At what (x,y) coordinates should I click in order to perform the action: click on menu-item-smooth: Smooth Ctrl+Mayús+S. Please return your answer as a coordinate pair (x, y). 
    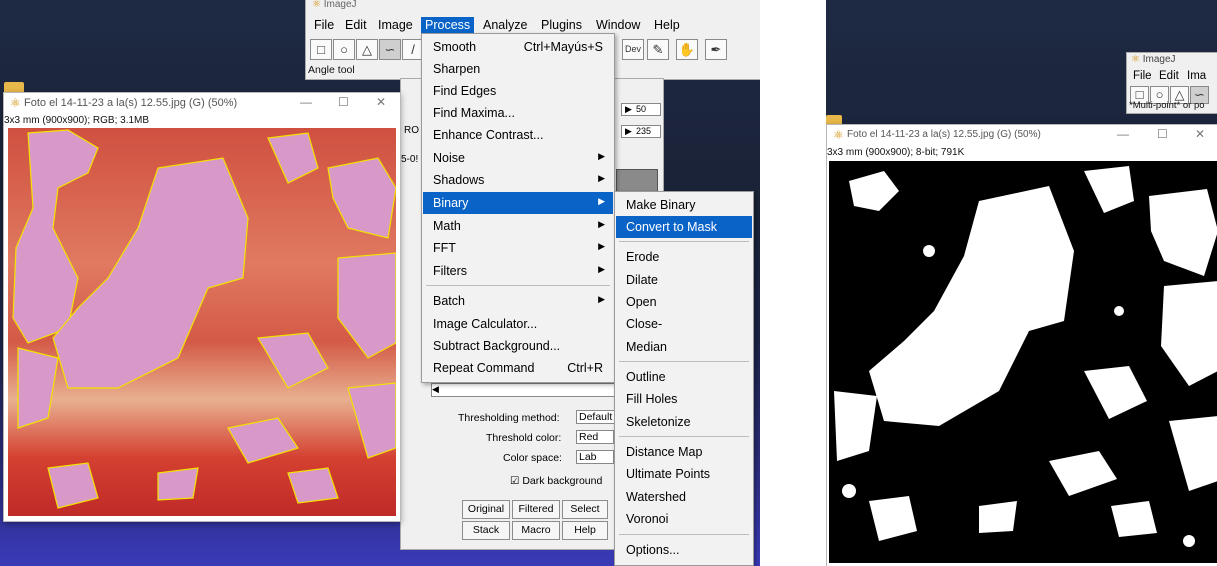
    Looking at the image, I should click on (518, 47).